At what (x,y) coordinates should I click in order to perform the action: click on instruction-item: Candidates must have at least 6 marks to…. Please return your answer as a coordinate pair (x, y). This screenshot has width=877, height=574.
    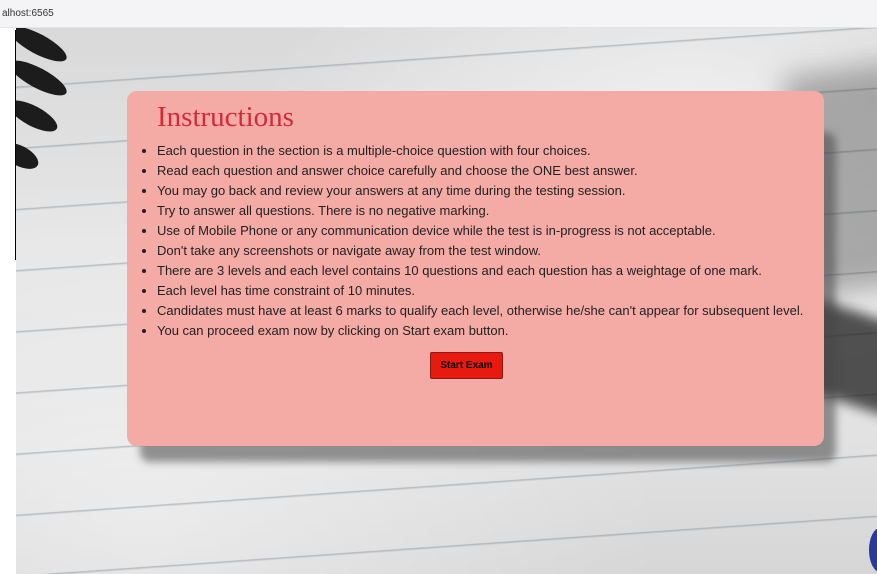
    Looking at the image, I should click on (481, 311).